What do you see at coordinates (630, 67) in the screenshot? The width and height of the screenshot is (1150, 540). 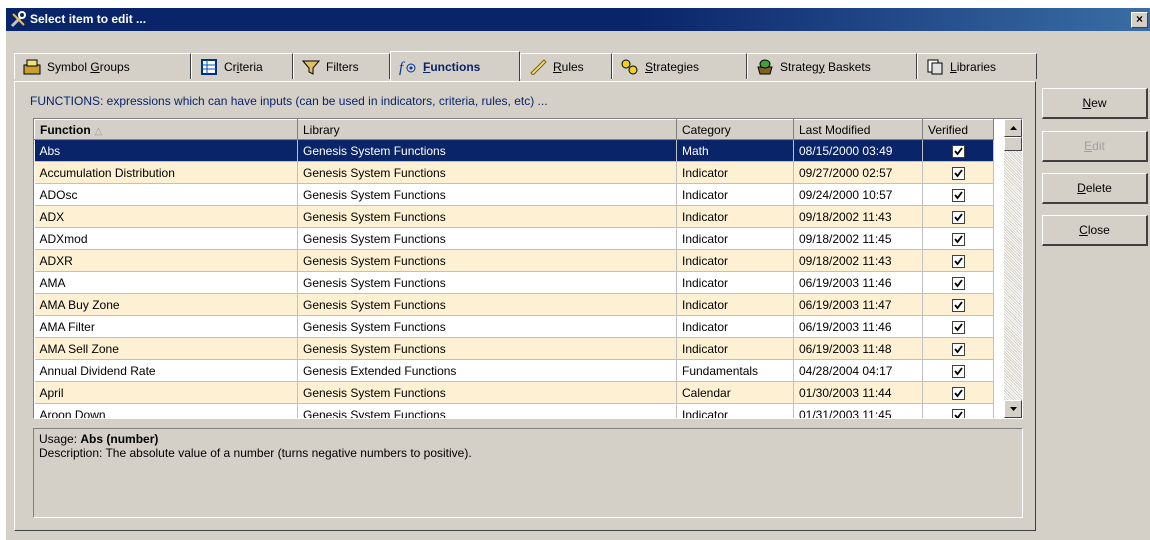 I see `strategies-icon` at bounding box center [630, 67].